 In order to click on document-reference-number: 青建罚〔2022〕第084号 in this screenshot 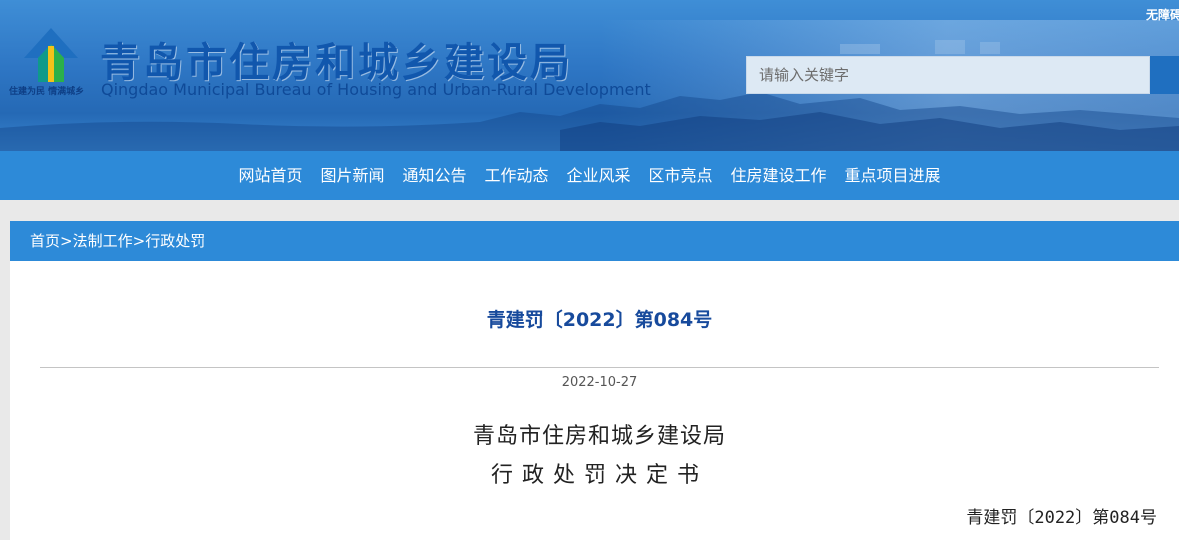, I will do `click(1061, 518)`.